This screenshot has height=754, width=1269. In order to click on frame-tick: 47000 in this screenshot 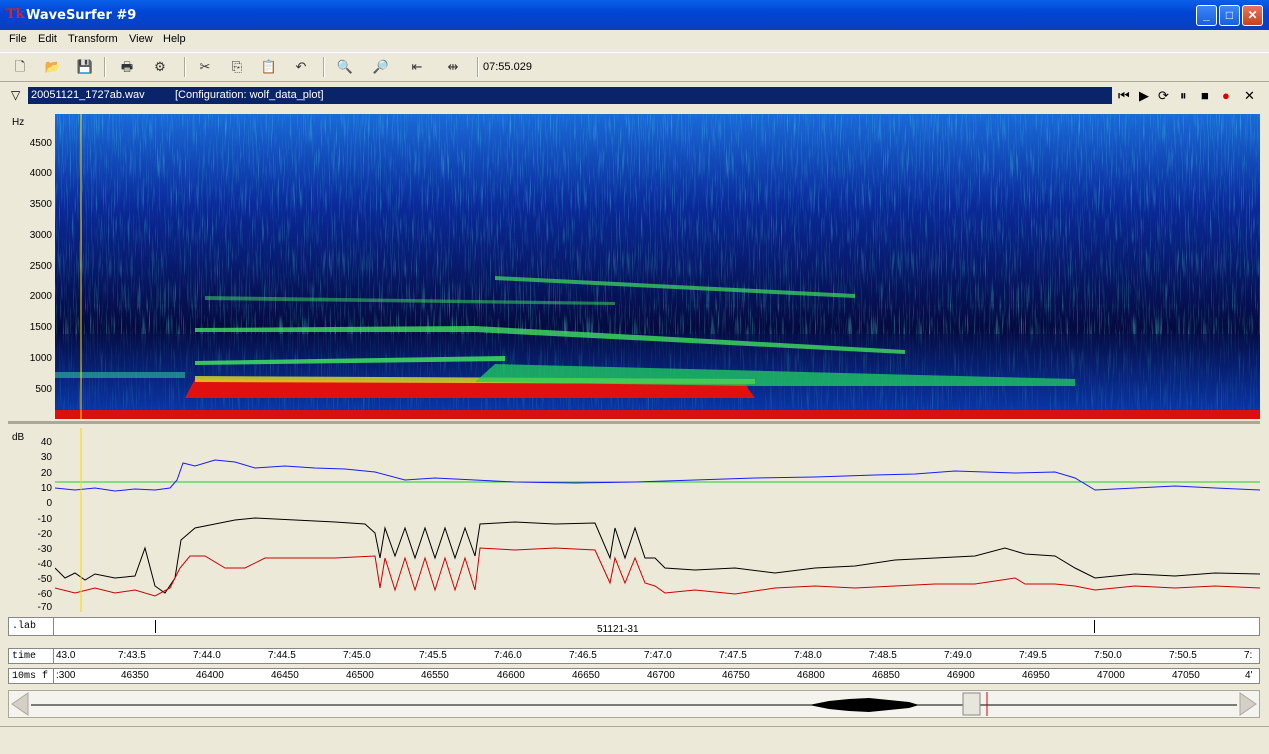, I will do `click(1111, 675)`.